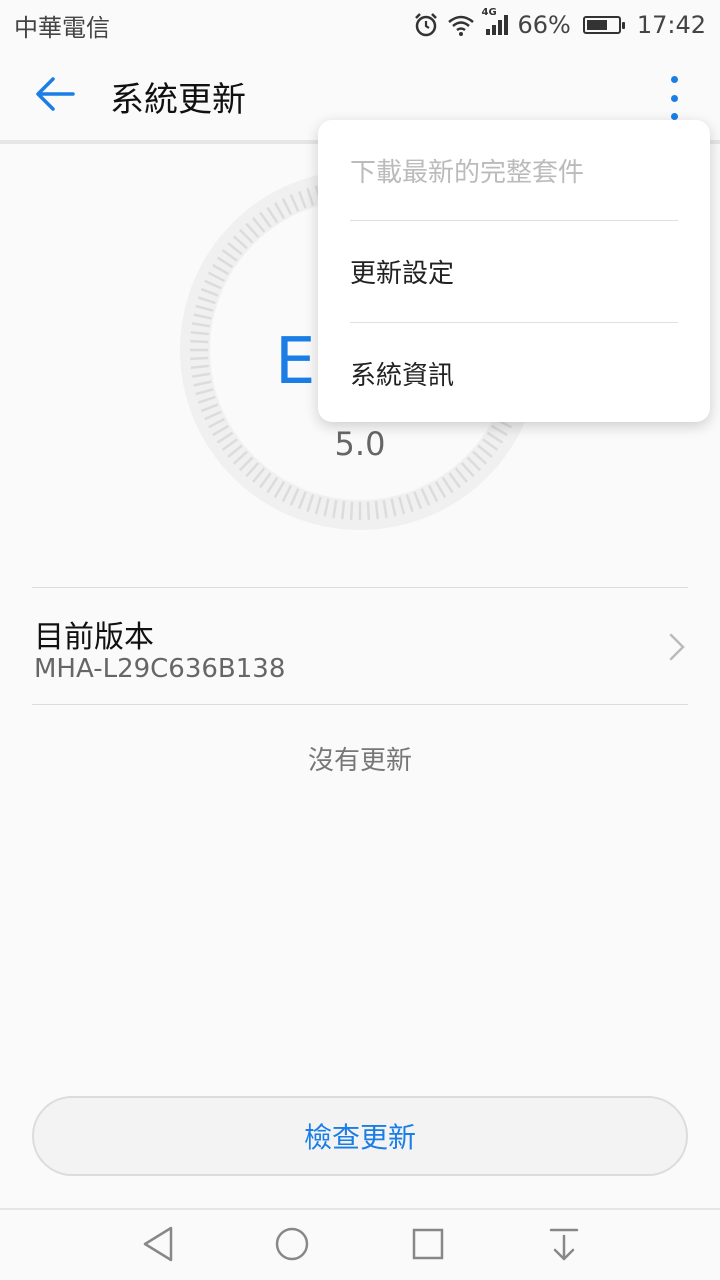 The height and width of the screenshot is (1280, 720). I want to click on arrow-left-icon, so click(55, 96).